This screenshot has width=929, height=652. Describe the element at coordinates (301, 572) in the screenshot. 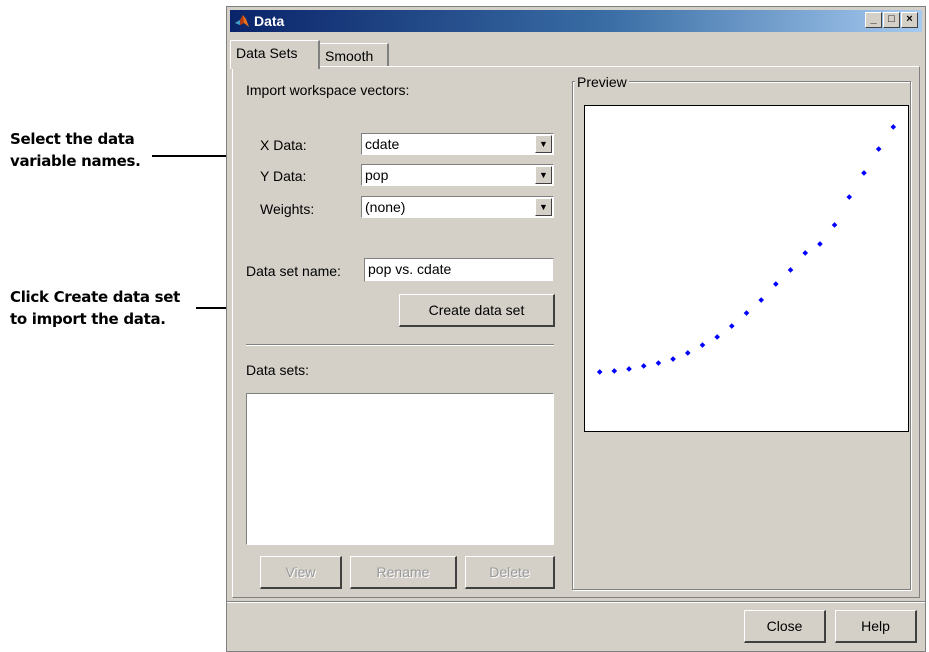

I see `view-button: View` at that location.